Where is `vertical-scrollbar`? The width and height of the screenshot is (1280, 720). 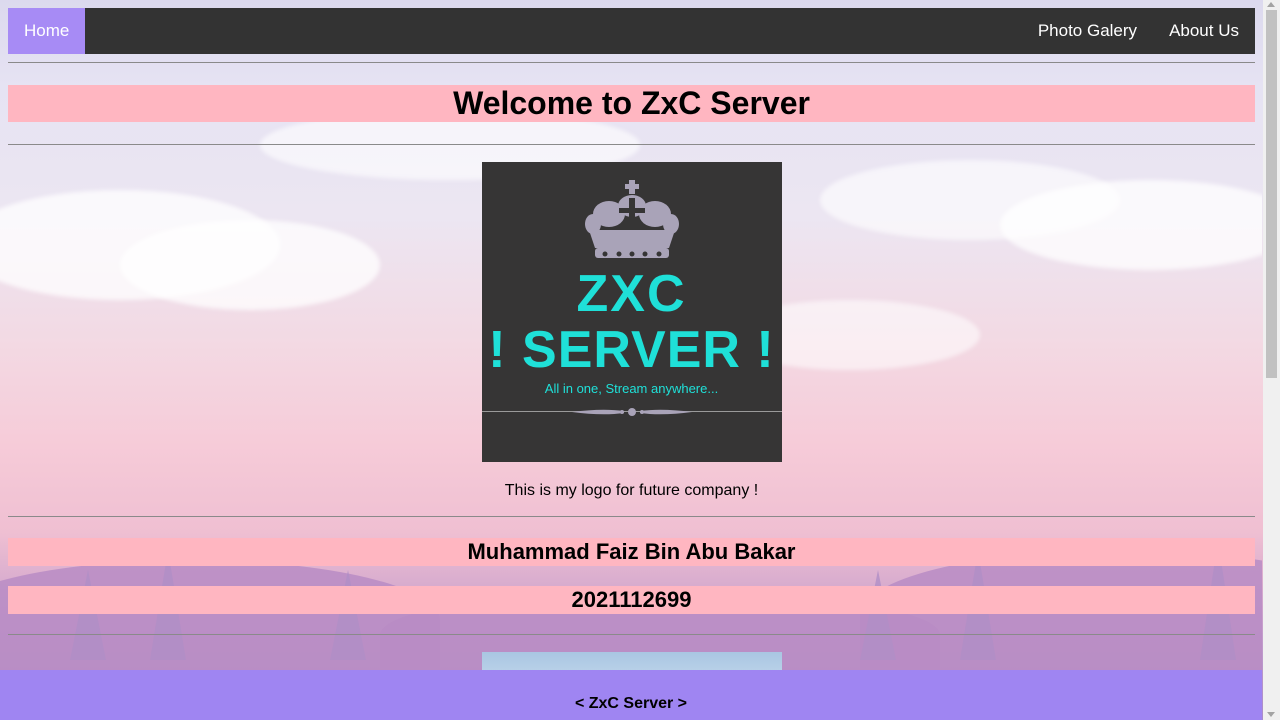
vertical-scrollbar is located at coordinates (1271, 360).